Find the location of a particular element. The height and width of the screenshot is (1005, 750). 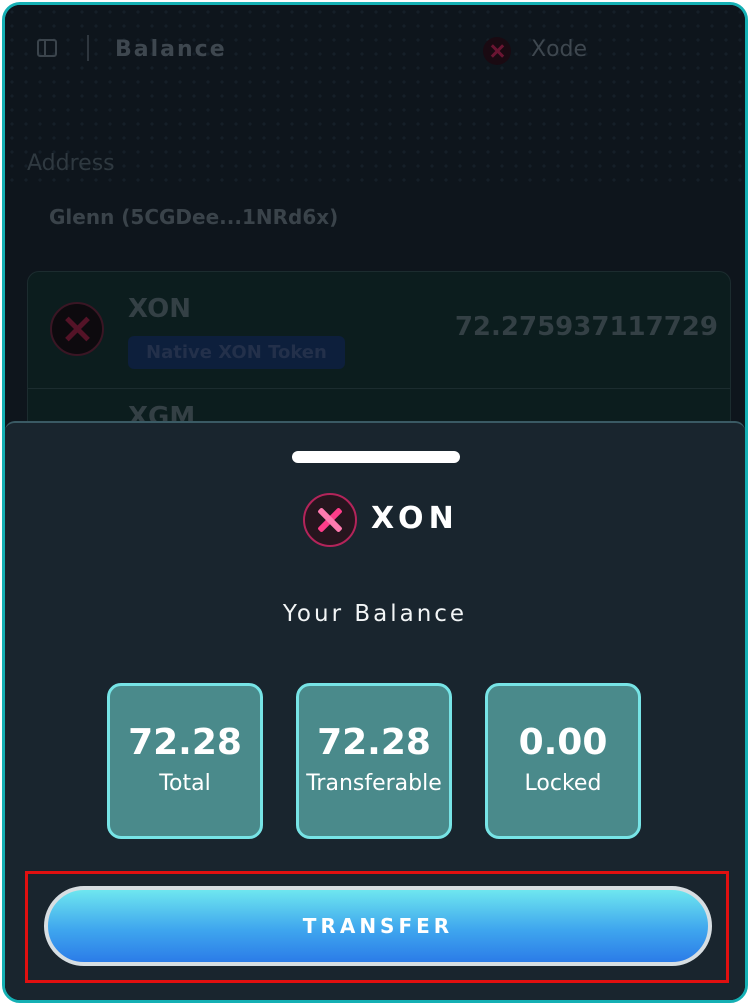

stat-label: Locked is located at coordinates (563, 783).